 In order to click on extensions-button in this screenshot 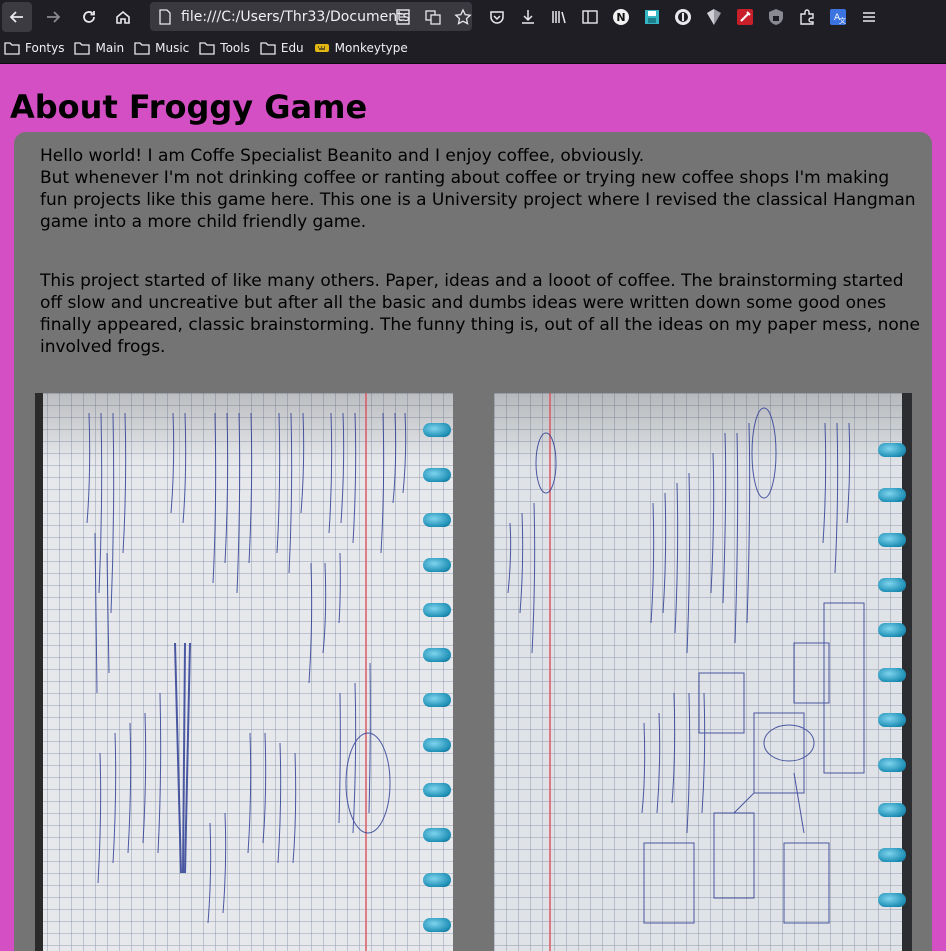, I will do `click(806, 16)`.